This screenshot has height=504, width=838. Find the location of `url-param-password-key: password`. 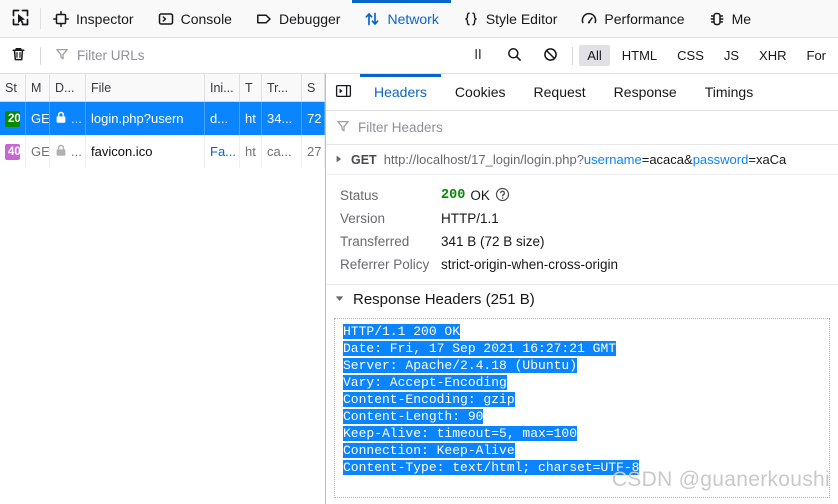

url-param-password-key: password is located at coordinates (720, 159).